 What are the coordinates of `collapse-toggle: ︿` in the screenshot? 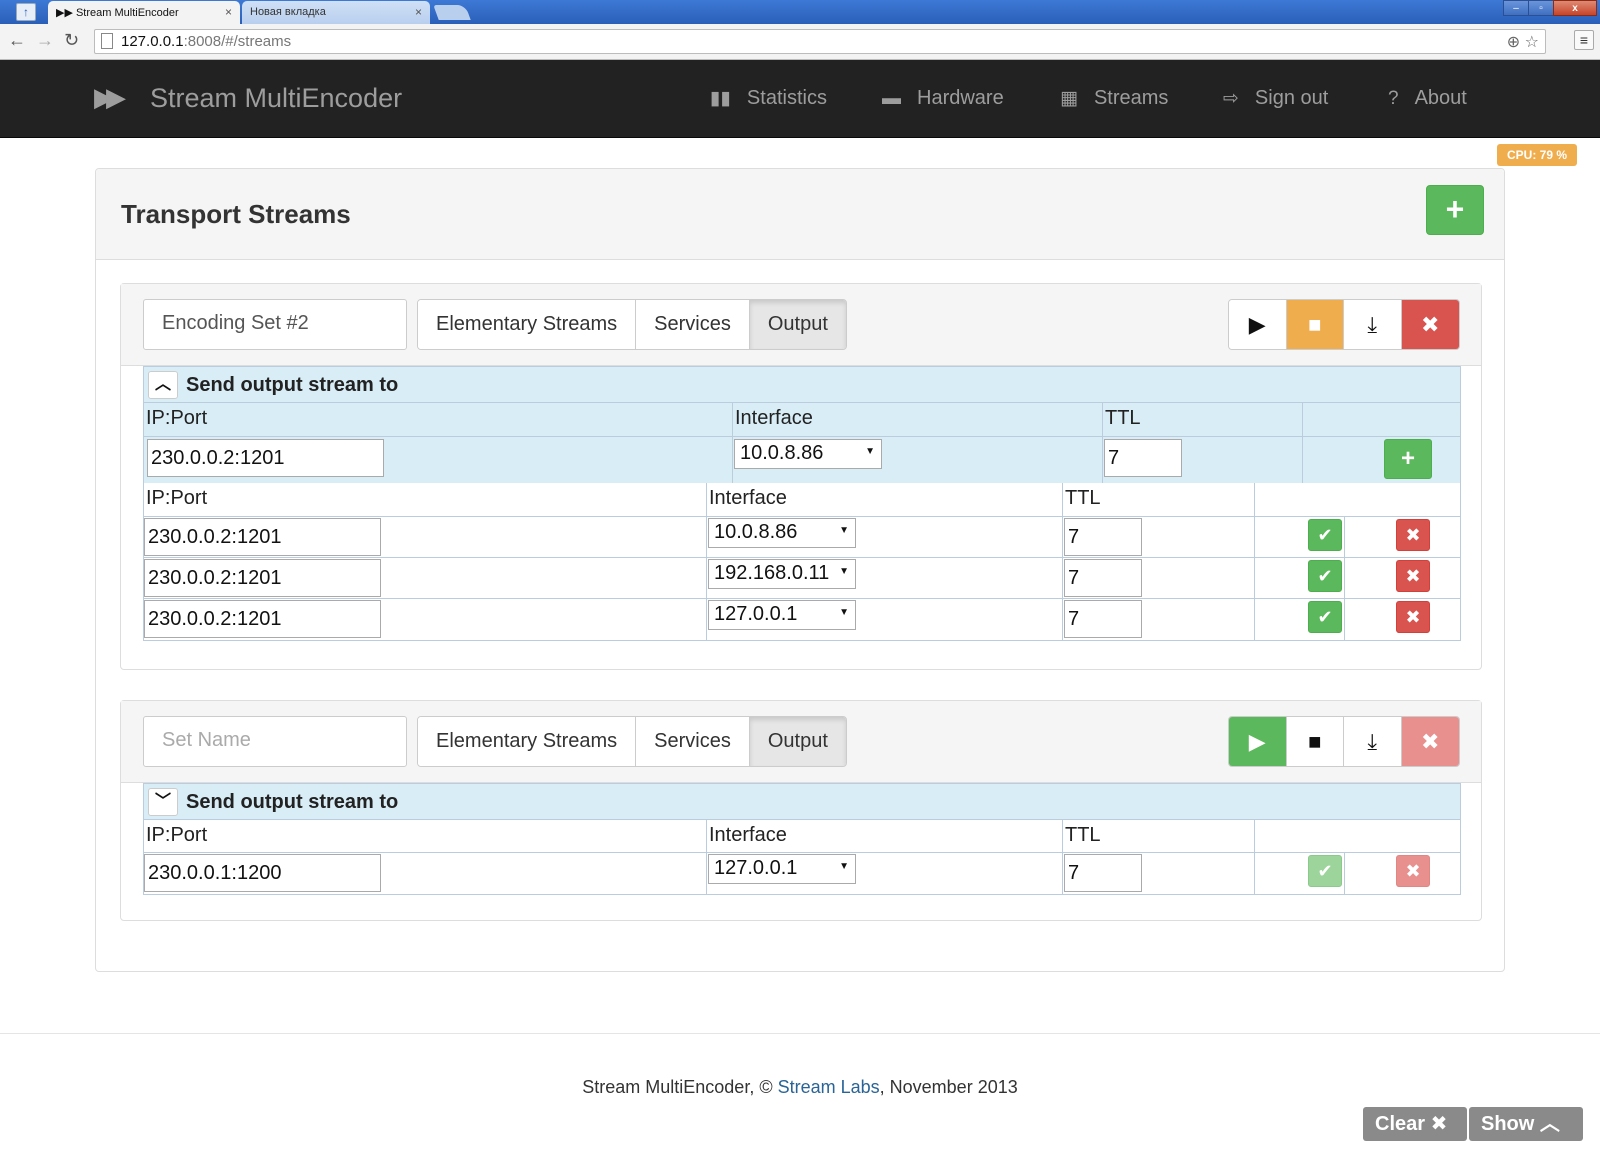 It's located at (163, 385).